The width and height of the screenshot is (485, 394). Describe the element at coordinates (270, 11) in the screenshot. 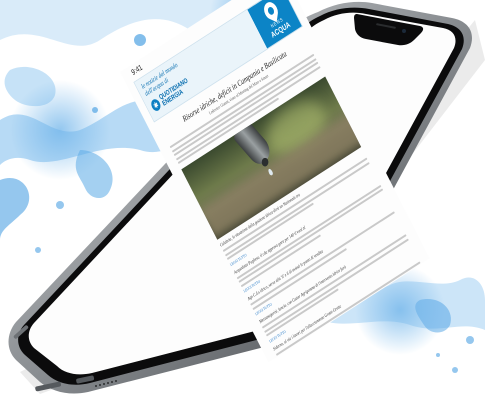

I see `water-drop-icon` at that location.